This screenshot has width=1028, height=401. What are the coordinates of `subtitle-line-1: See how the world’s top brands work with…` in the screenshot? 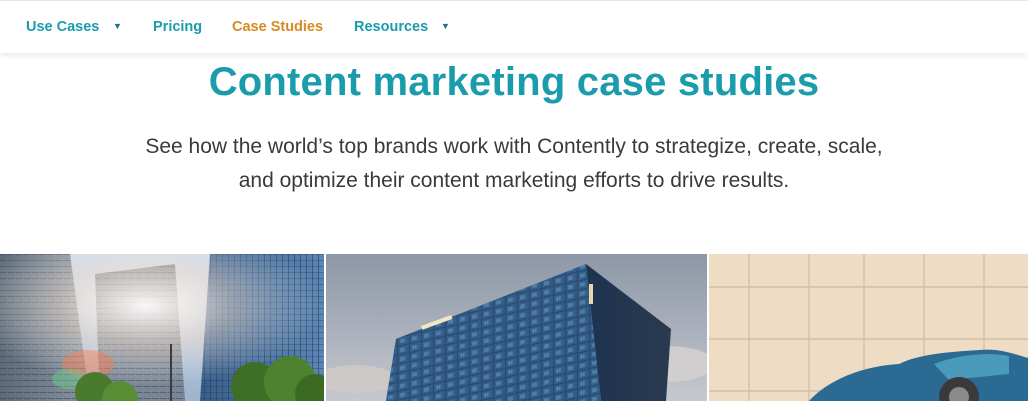 It's located at (514, 146).